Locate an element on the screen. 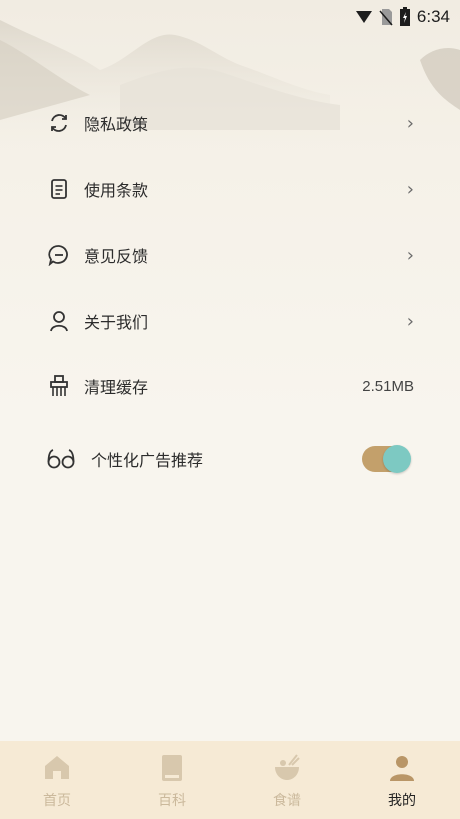  tab-encyclopedia: 百科 is located at coordinates (172, 780).